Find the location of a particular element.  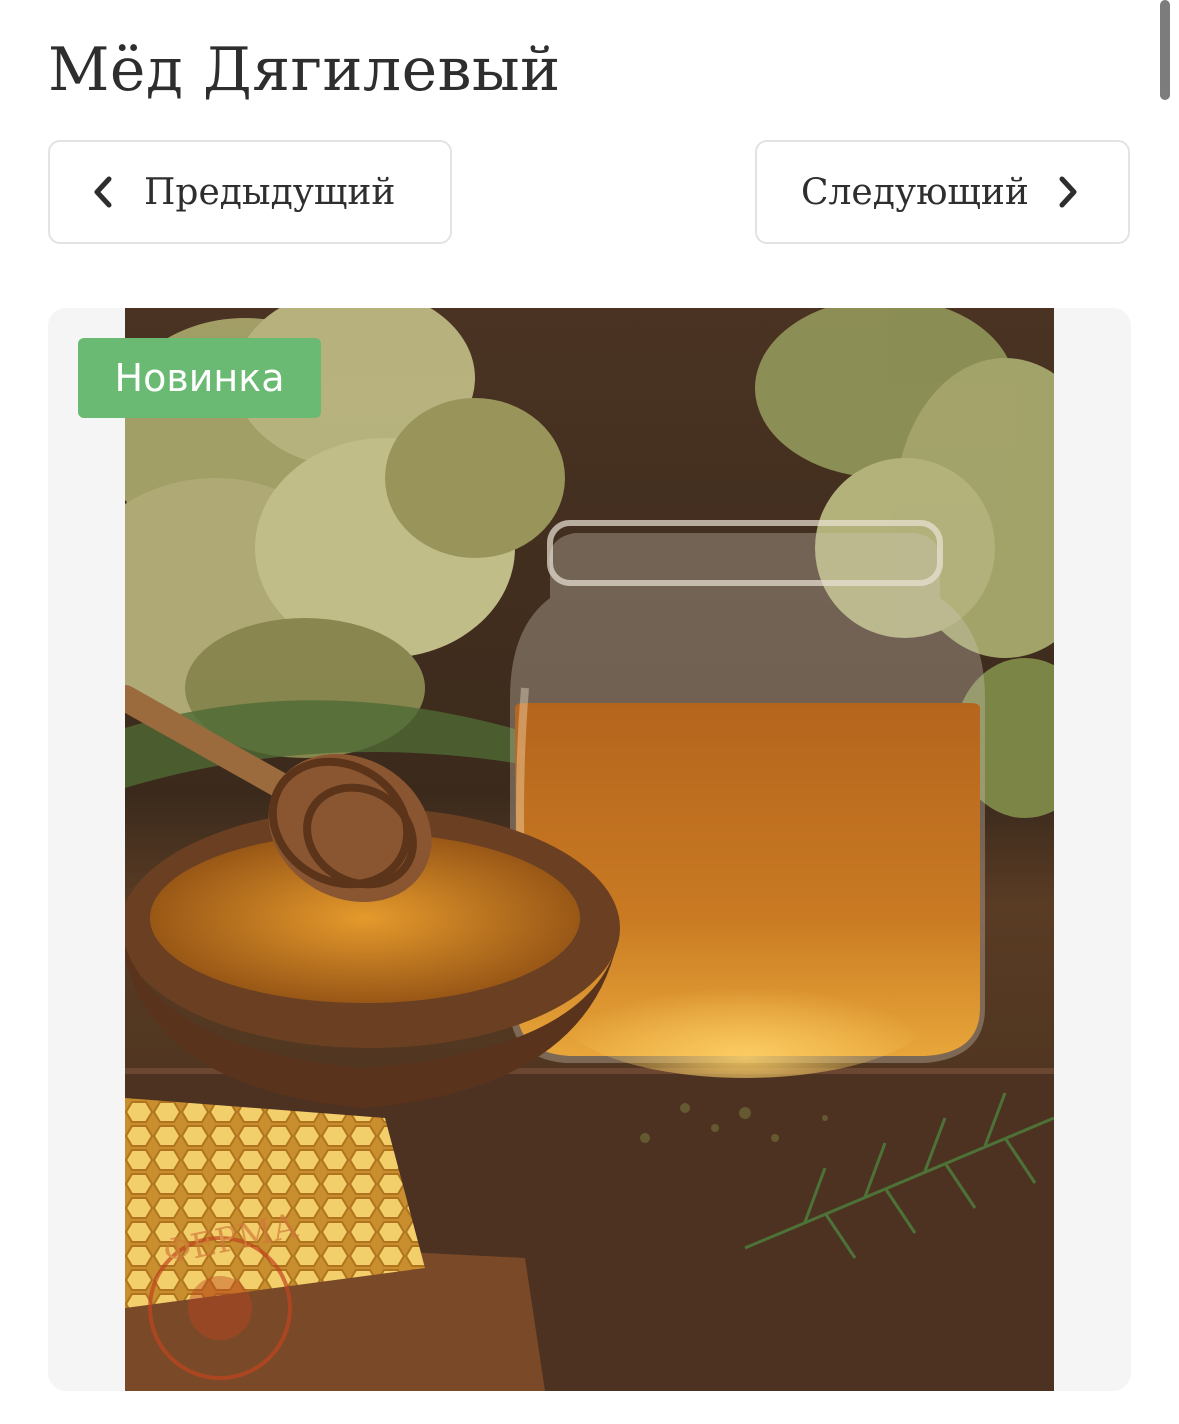

previous-product-button: Предыдущий is located at coordinates (250, 192).